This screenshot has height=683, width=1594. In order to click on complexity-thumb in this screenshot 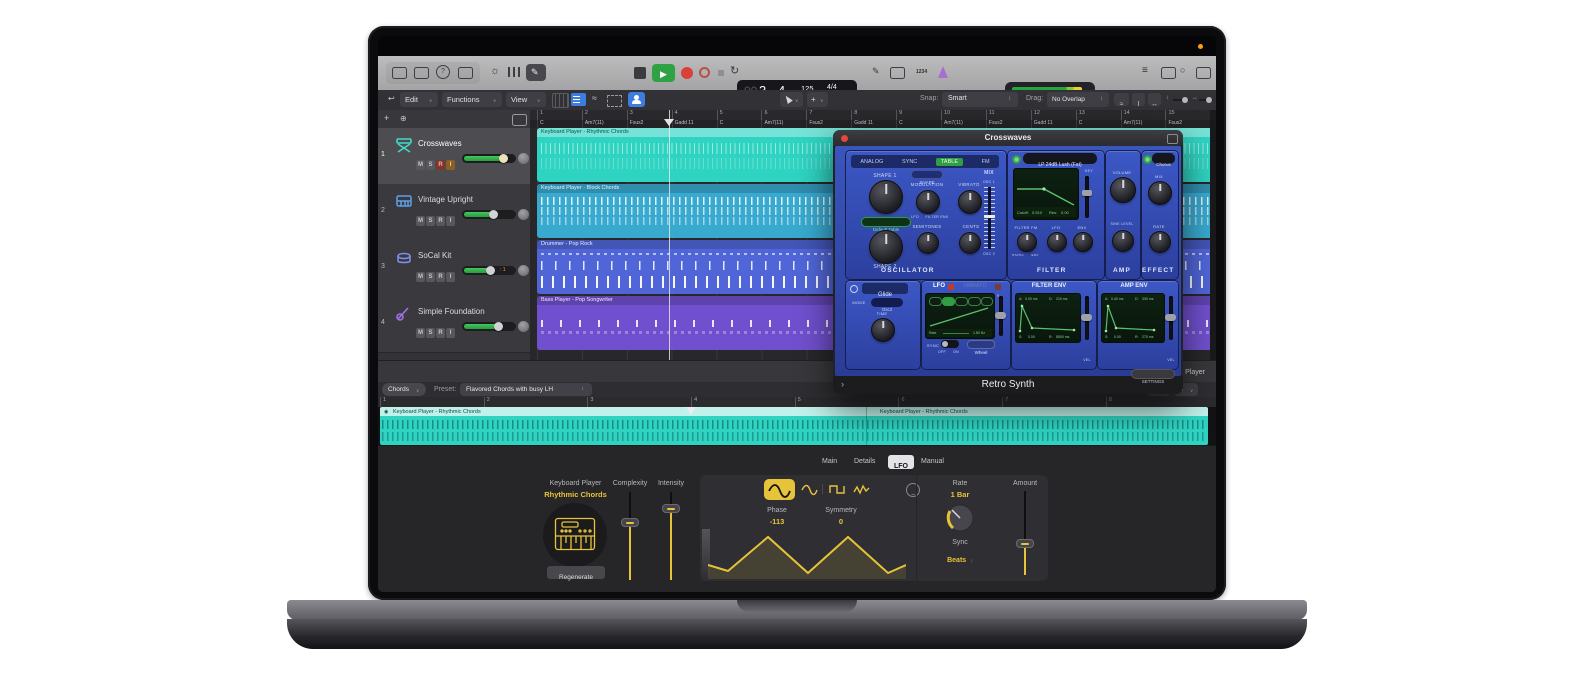, I will do `click(630, 522)`.